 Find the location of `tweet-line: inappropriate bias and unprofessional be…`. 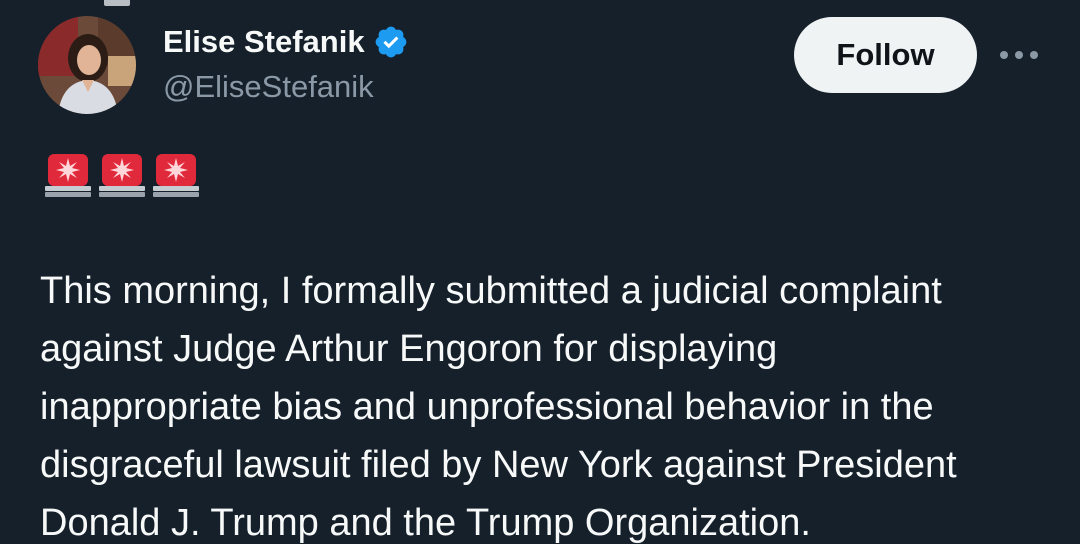

tweet-line: inappropriate bias and unprofessional be… is located at coordinates (487, 407).